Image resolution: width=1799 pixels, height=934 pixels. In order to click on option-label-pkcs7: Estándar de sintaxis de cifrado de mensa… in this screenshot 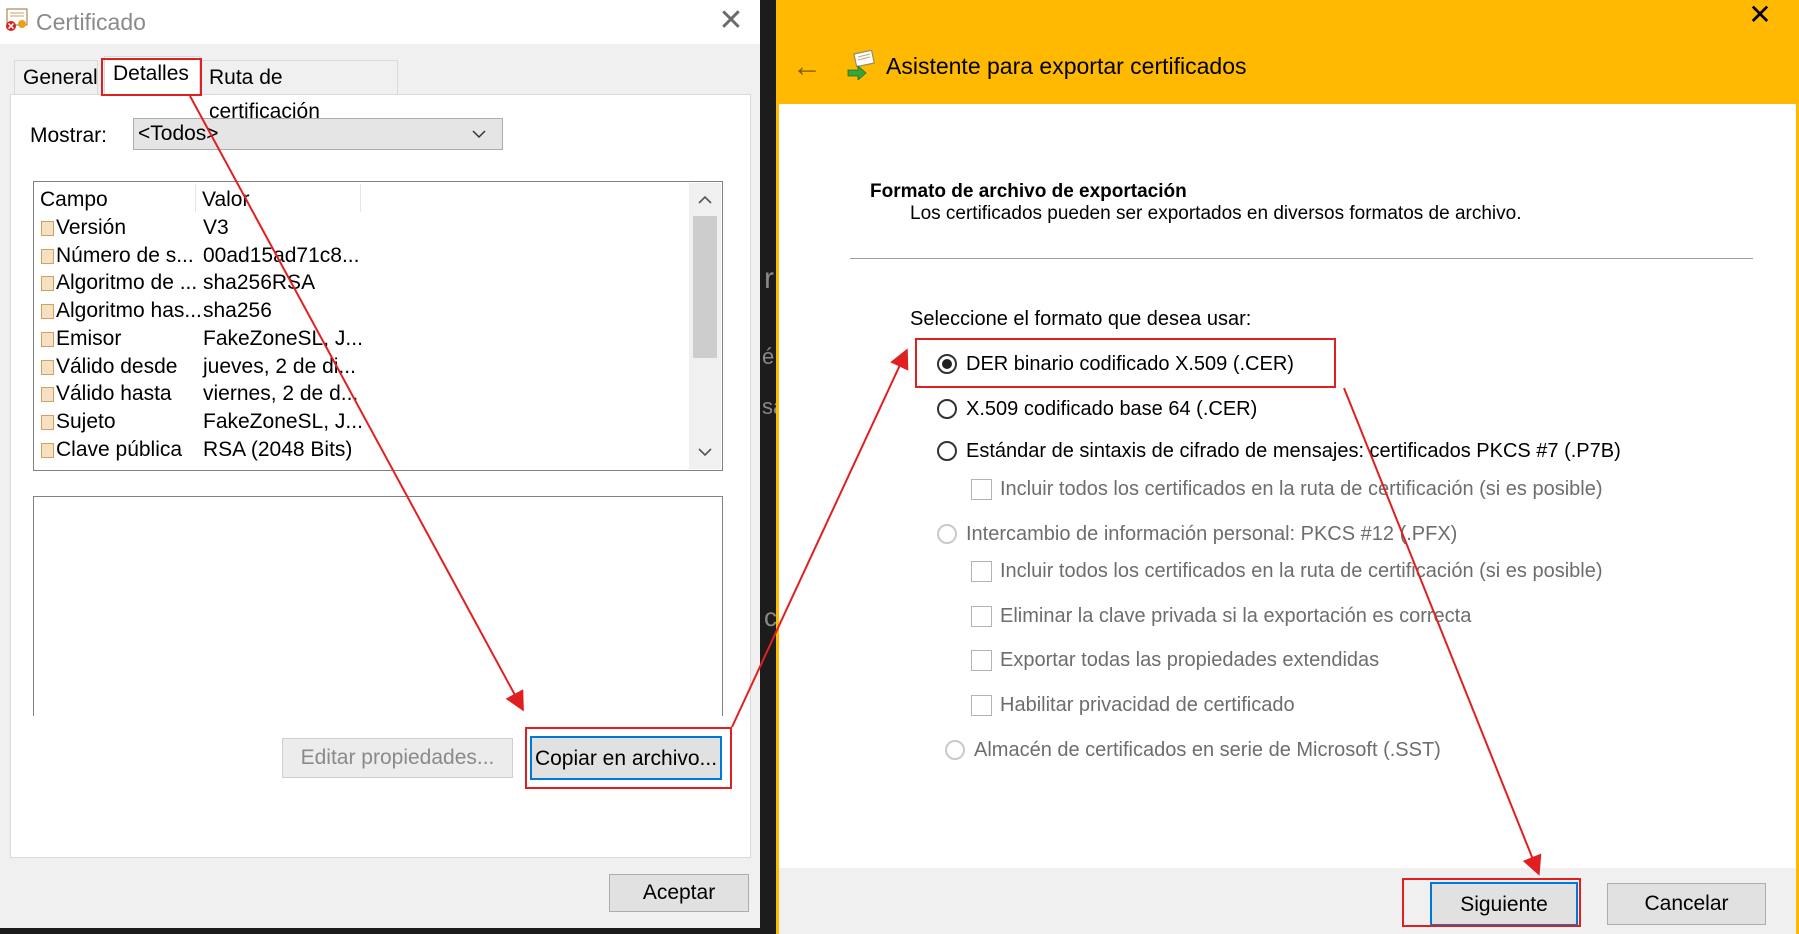, I will do `click(1293, 451)`.